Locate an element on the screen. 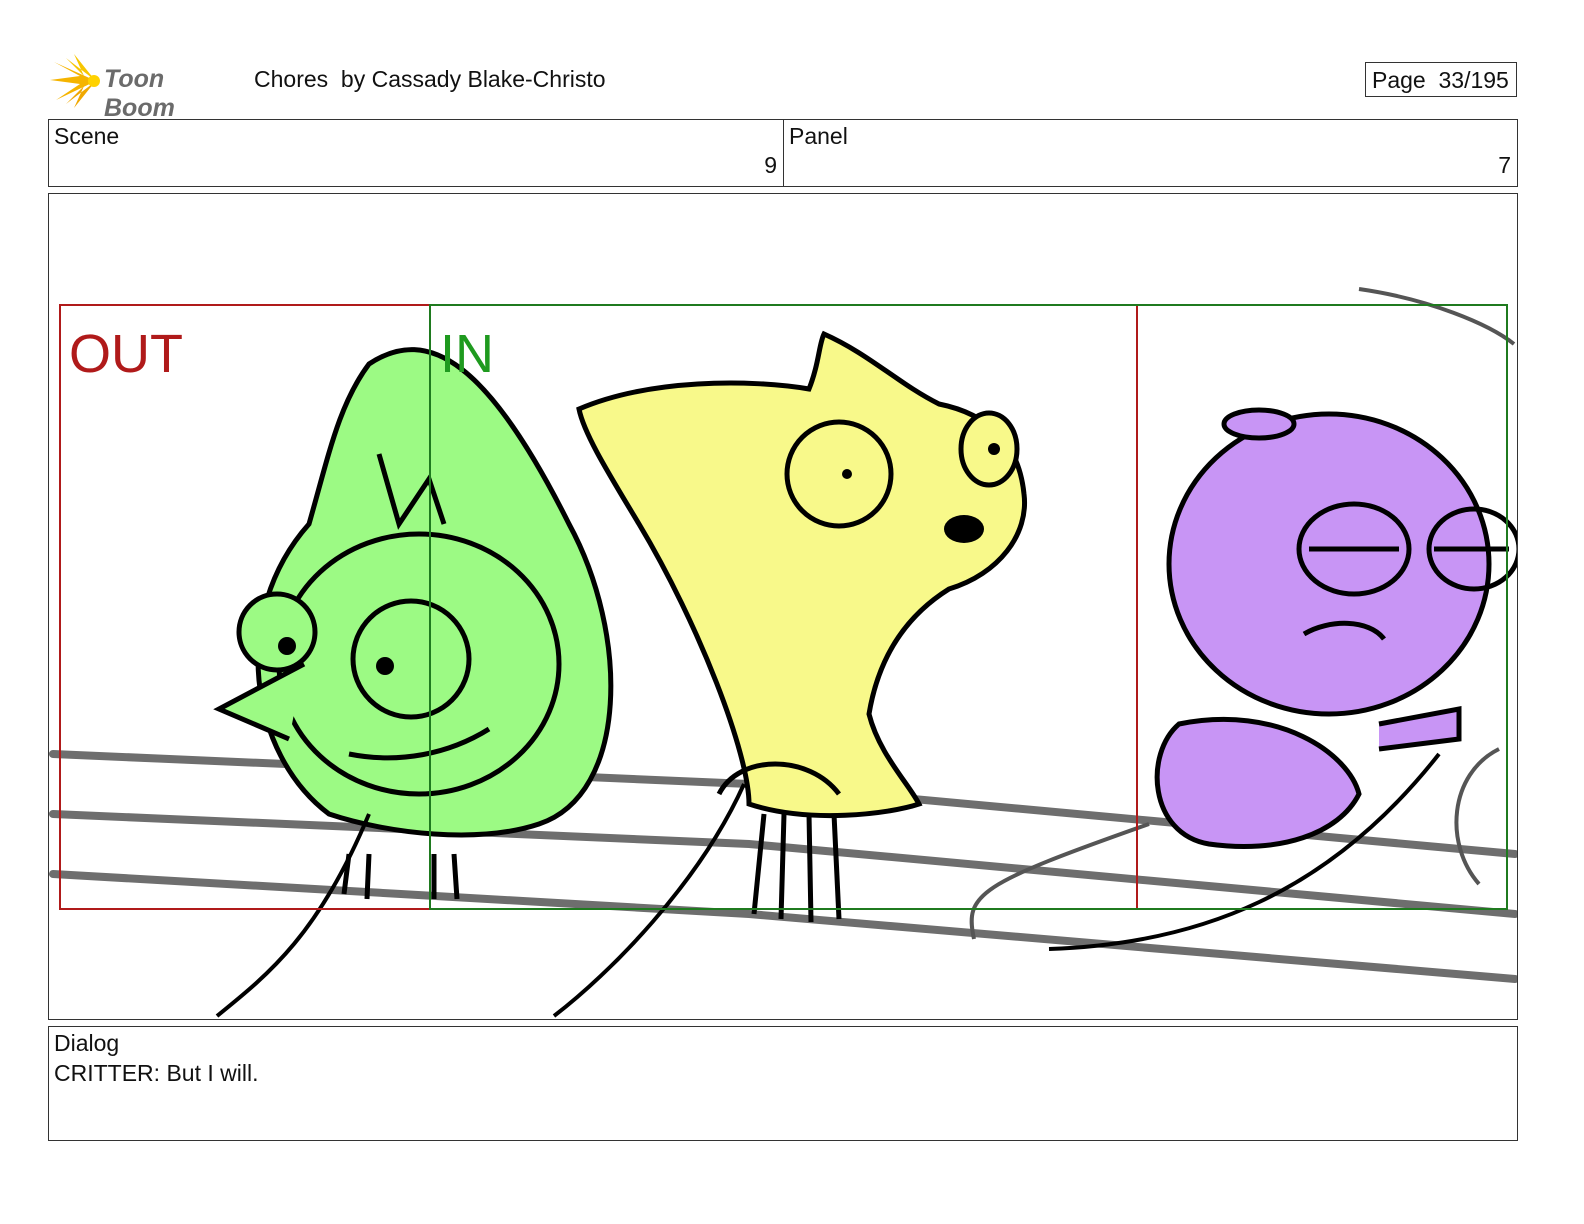 Image resolution: width=1584 pixels, height=1224 pixels. scene-cell: Scene 9 is located at coordinates (416, 153).